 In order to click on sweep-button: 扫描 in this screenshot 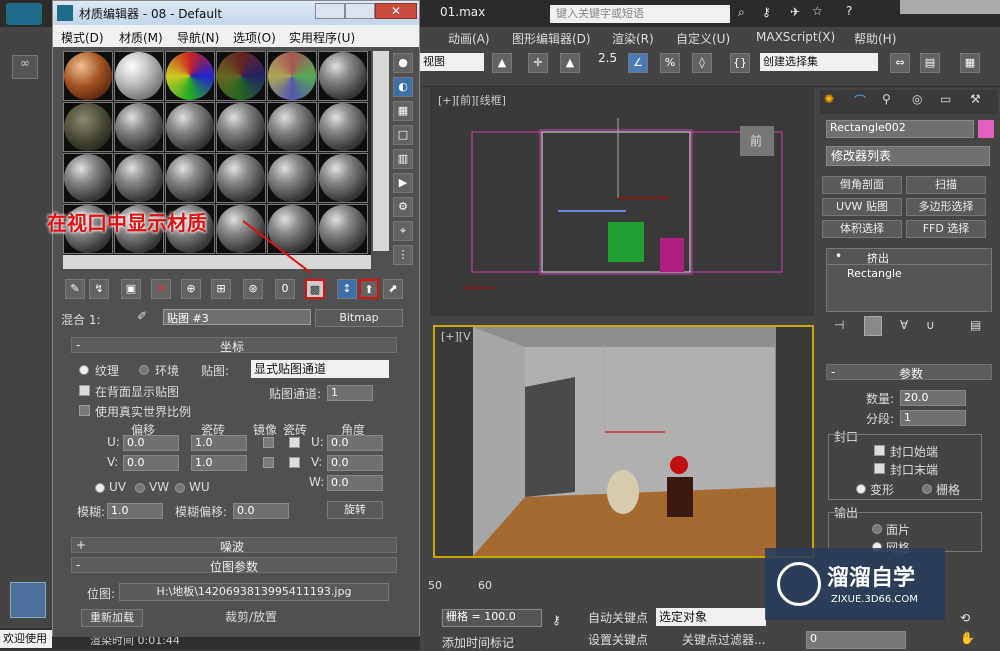, I will do `click(946, 185)`.